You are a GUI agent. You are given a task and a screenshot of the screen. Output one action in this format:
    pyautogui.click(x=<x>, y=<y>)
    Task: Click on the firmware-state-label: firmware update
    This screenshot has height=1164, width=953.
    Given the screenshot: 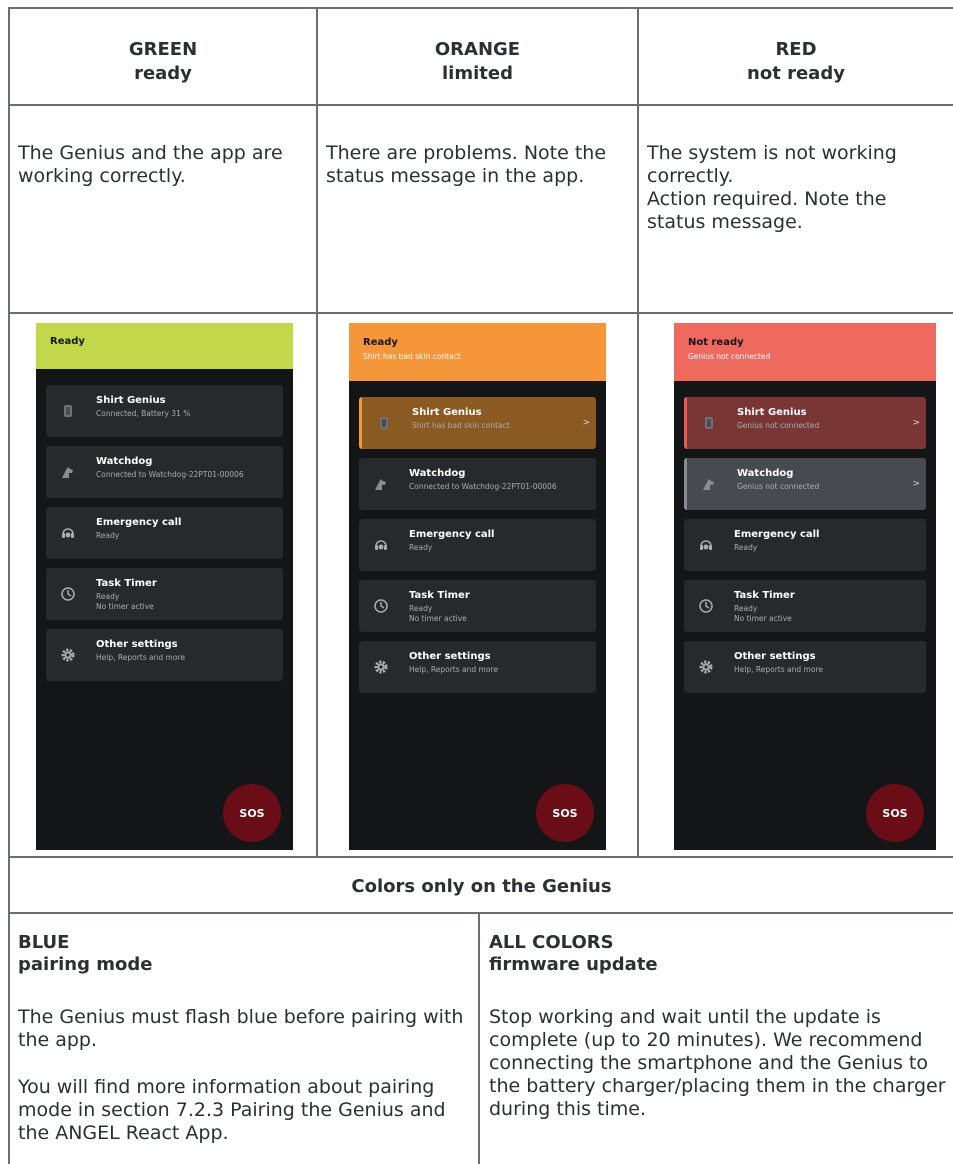 What is the action you would take?
    pyautogui.click(x=573, y=964)
    